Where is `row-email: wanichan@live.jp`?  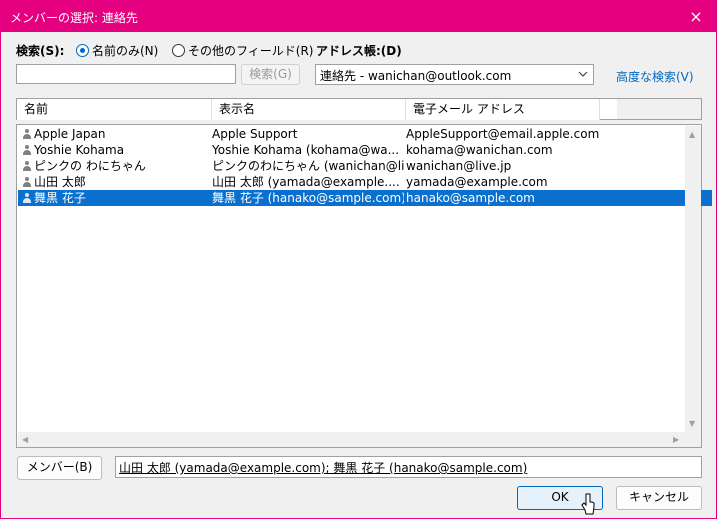 row-email: wanichan@live.jp is located at coordinates (459, 166).